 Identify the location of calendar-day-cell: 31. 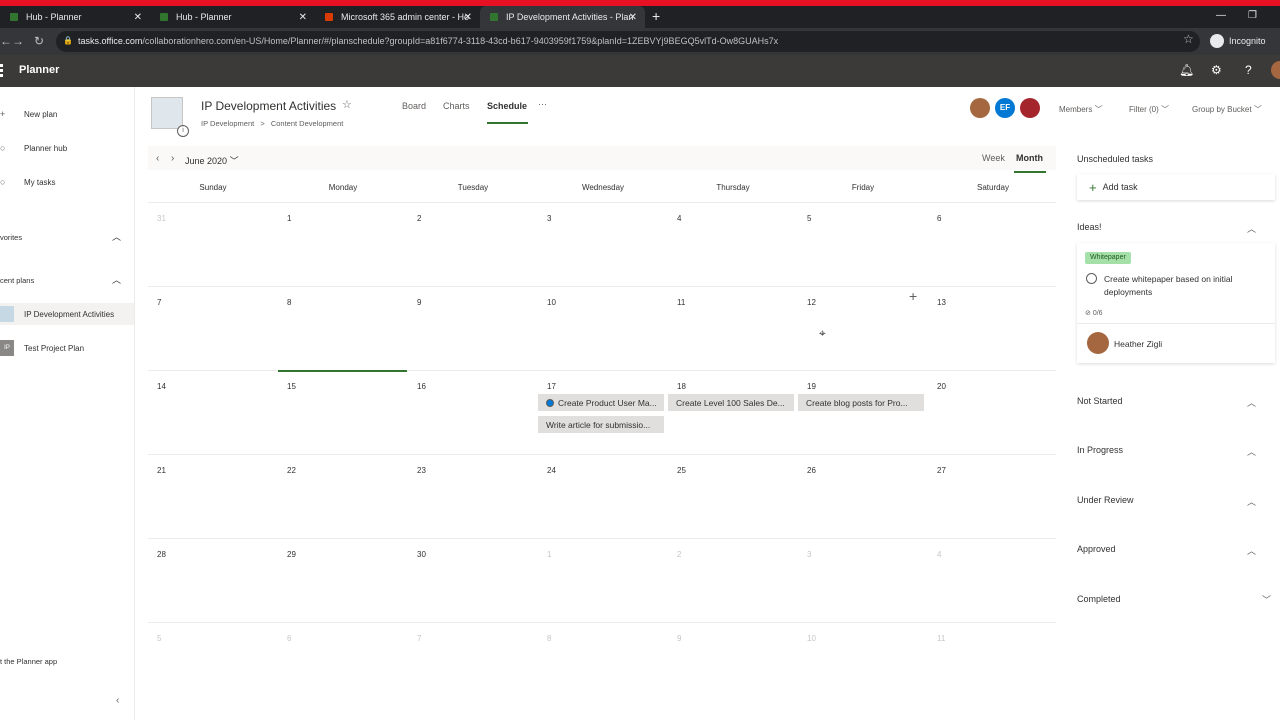
(213, 245).